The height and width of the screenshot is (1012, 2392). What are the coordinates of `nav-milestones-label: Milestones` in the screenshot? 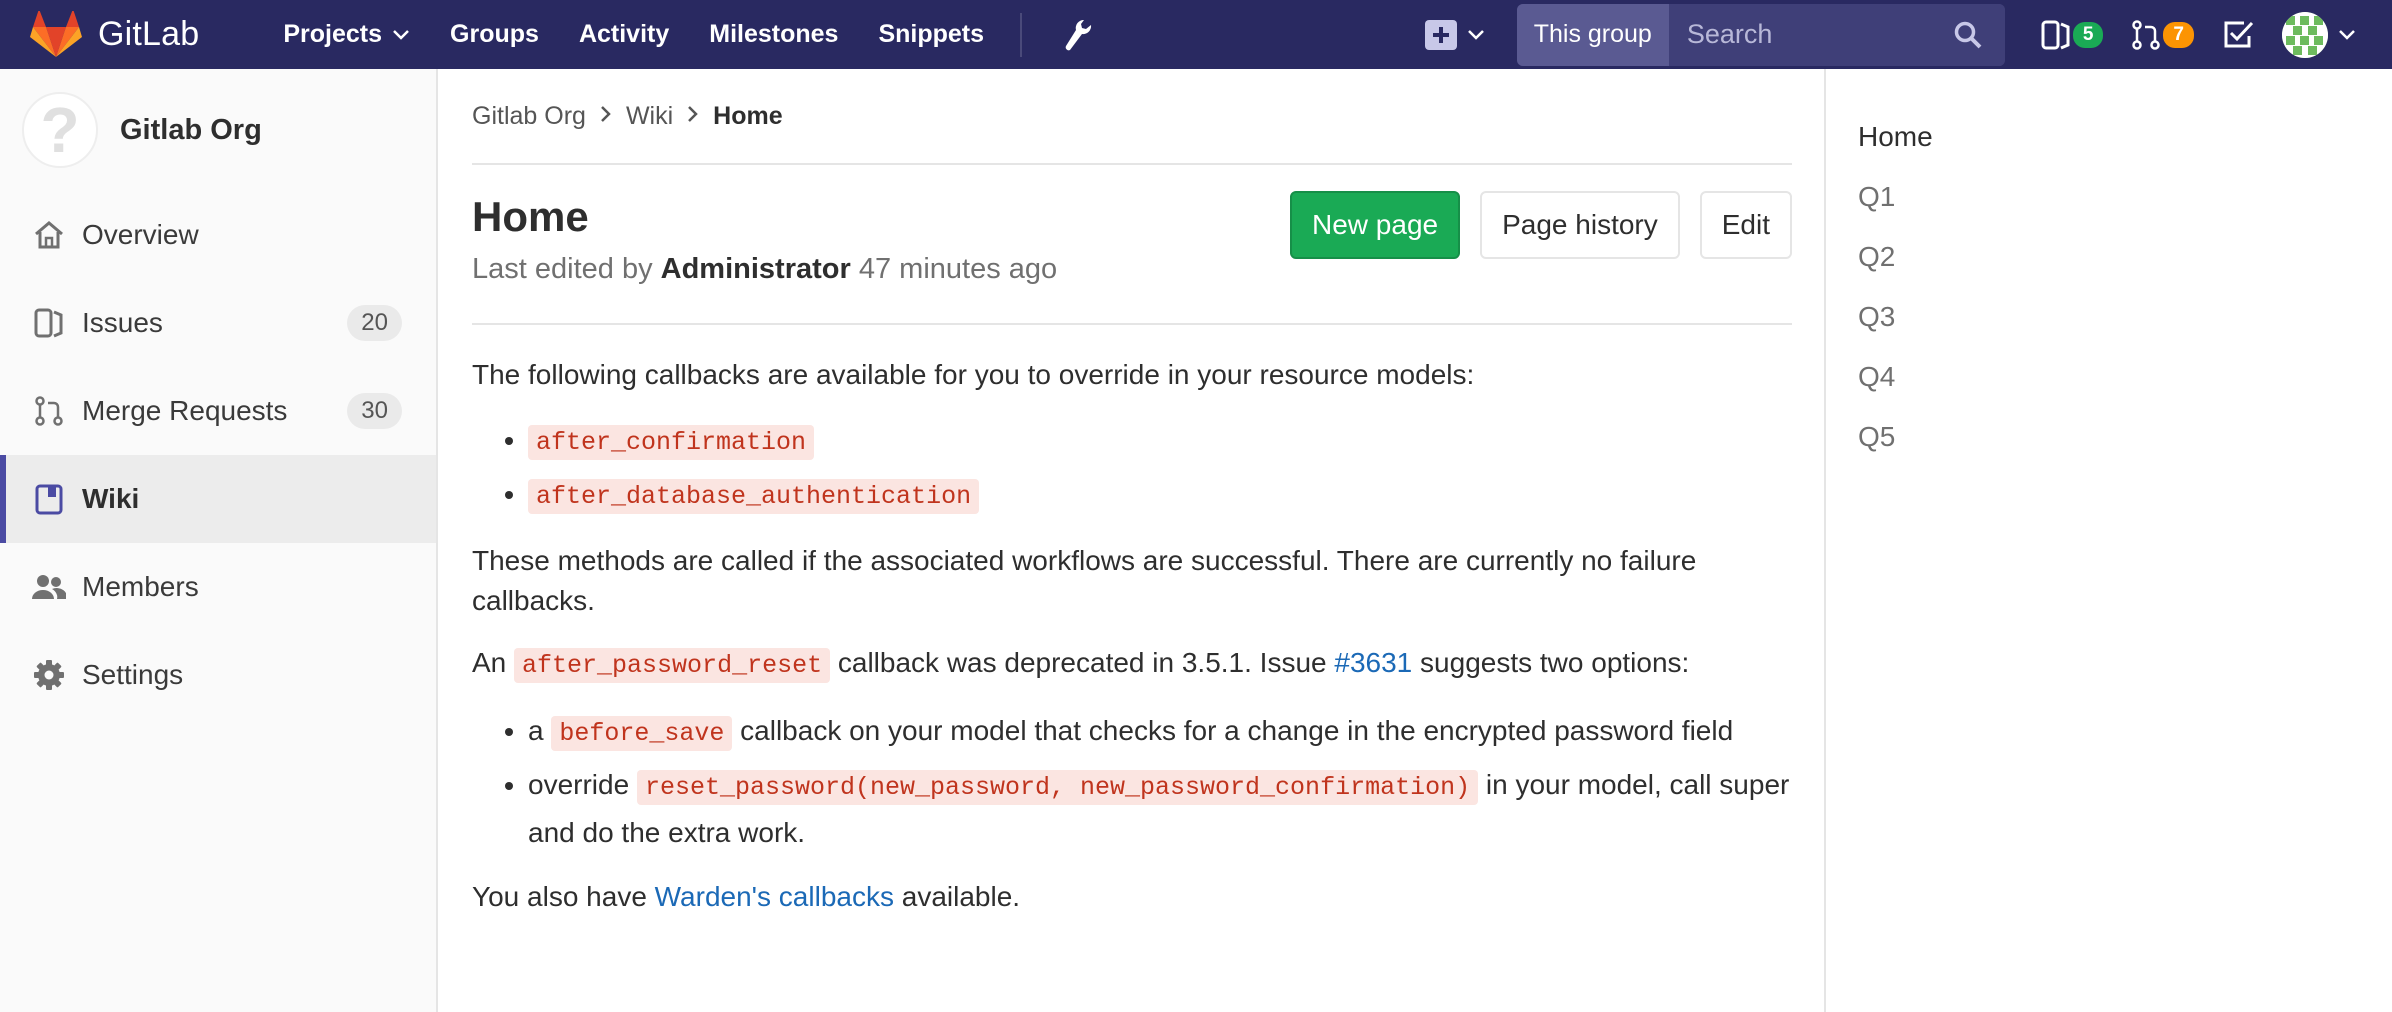 It's located at (774, 34).